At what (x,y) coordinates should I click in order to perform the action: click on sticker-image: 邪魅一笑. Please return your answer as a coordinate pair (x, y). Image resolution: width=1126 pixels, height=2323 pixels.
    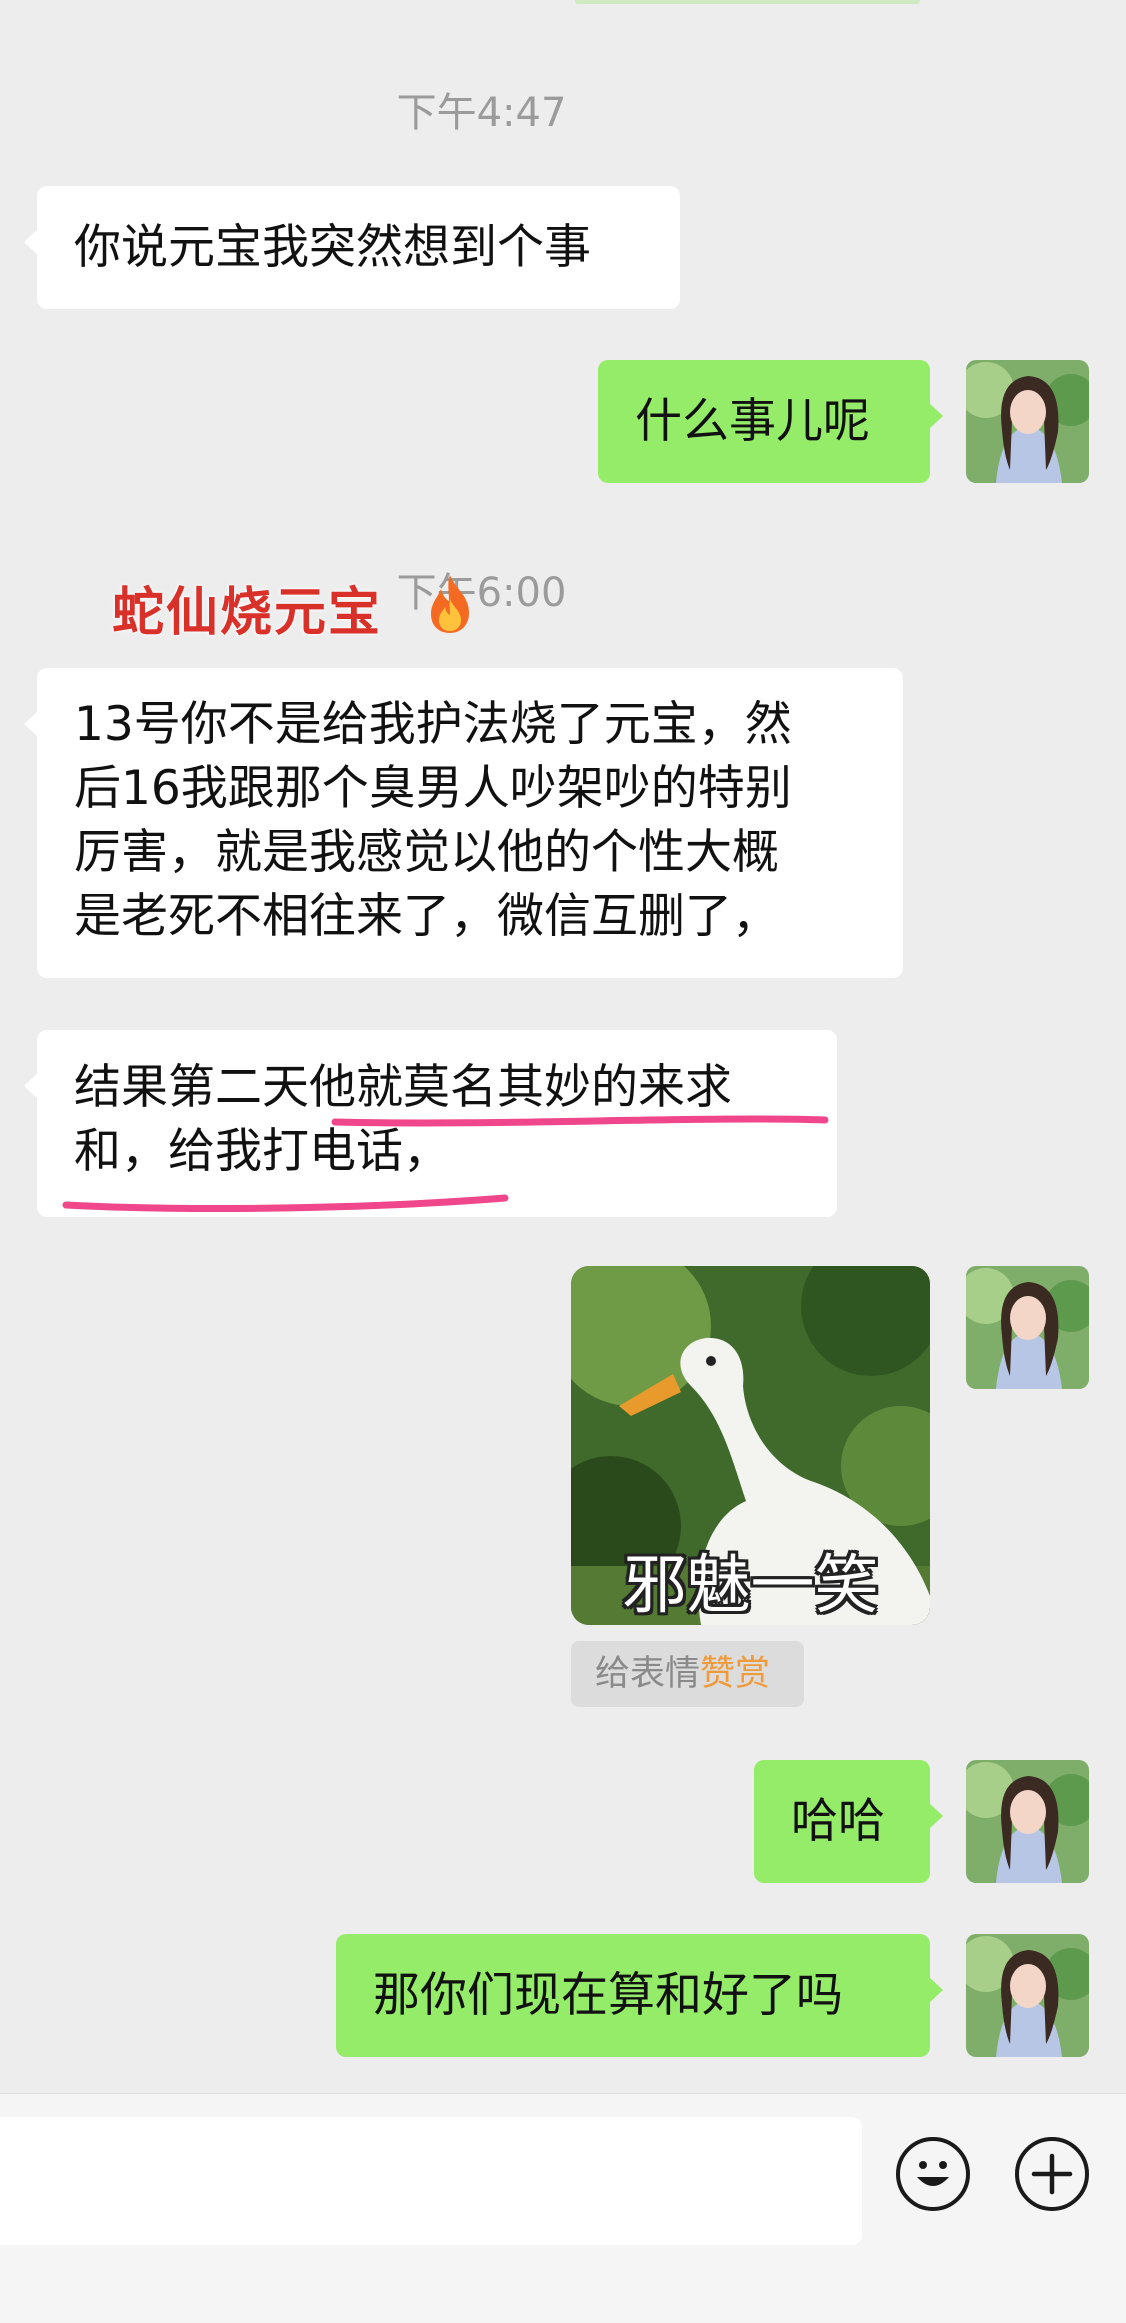
    Looking at the image, I should click on (750, 1445).